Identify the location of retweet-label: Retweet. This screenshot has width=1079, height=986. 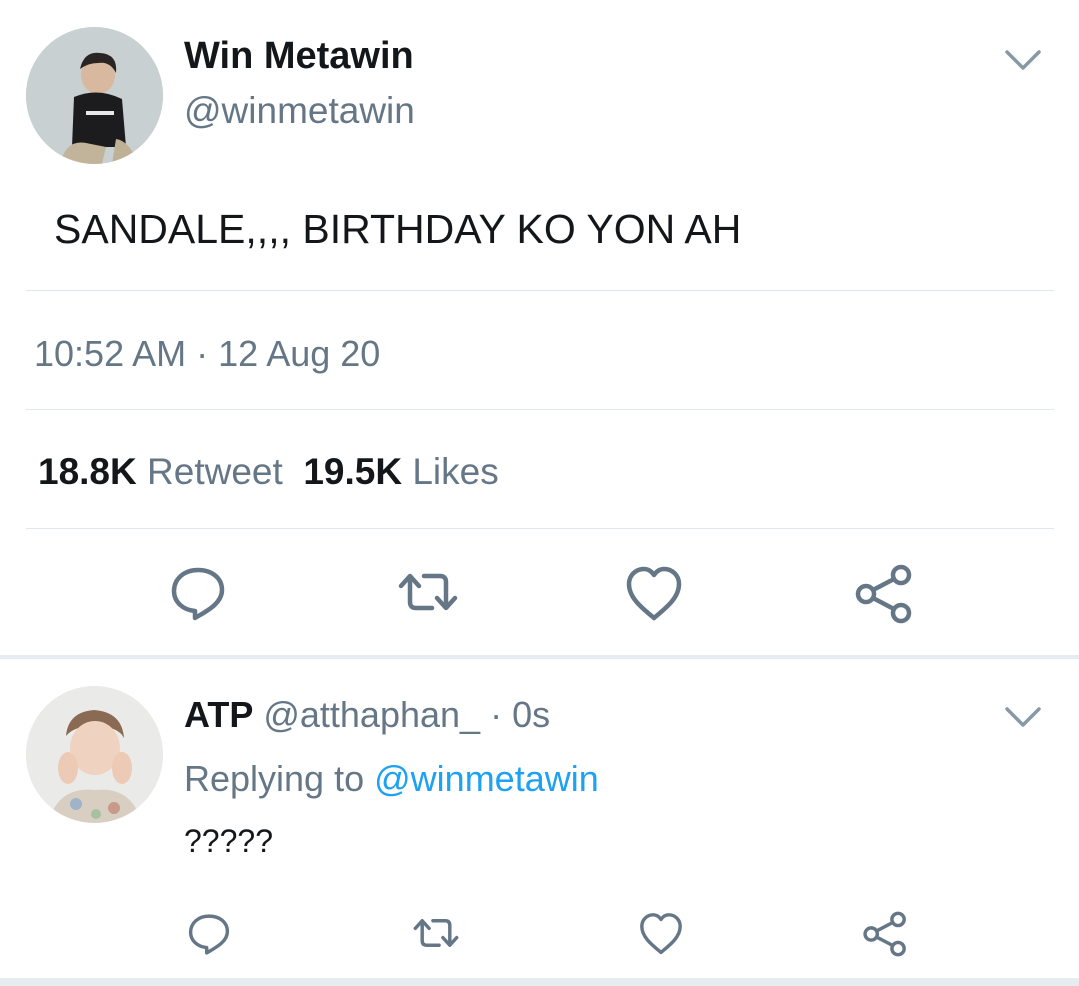
(215, 471).